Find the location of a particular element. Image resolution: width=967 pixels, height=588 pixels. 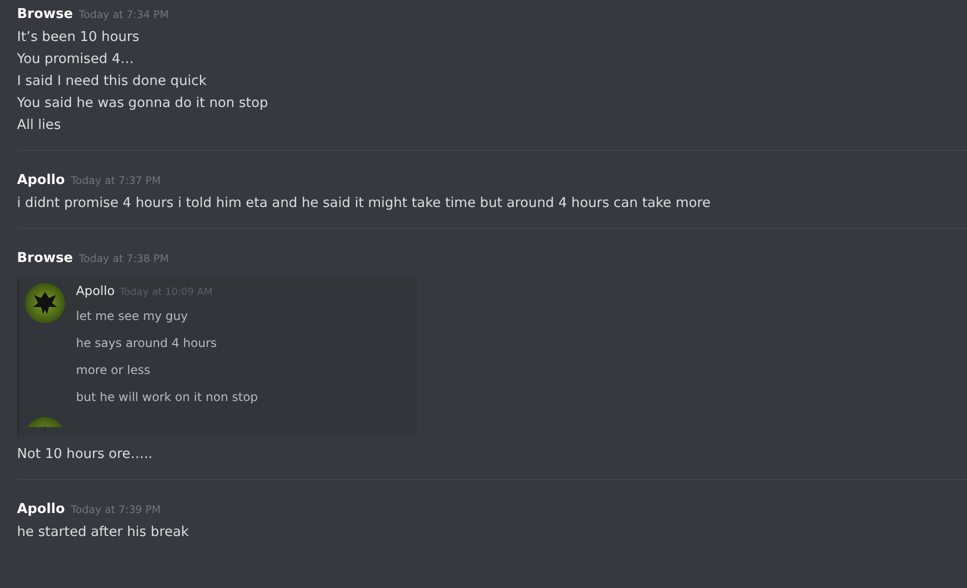

message-text: It’s been 10 hours is located at coordinates (78, 37).